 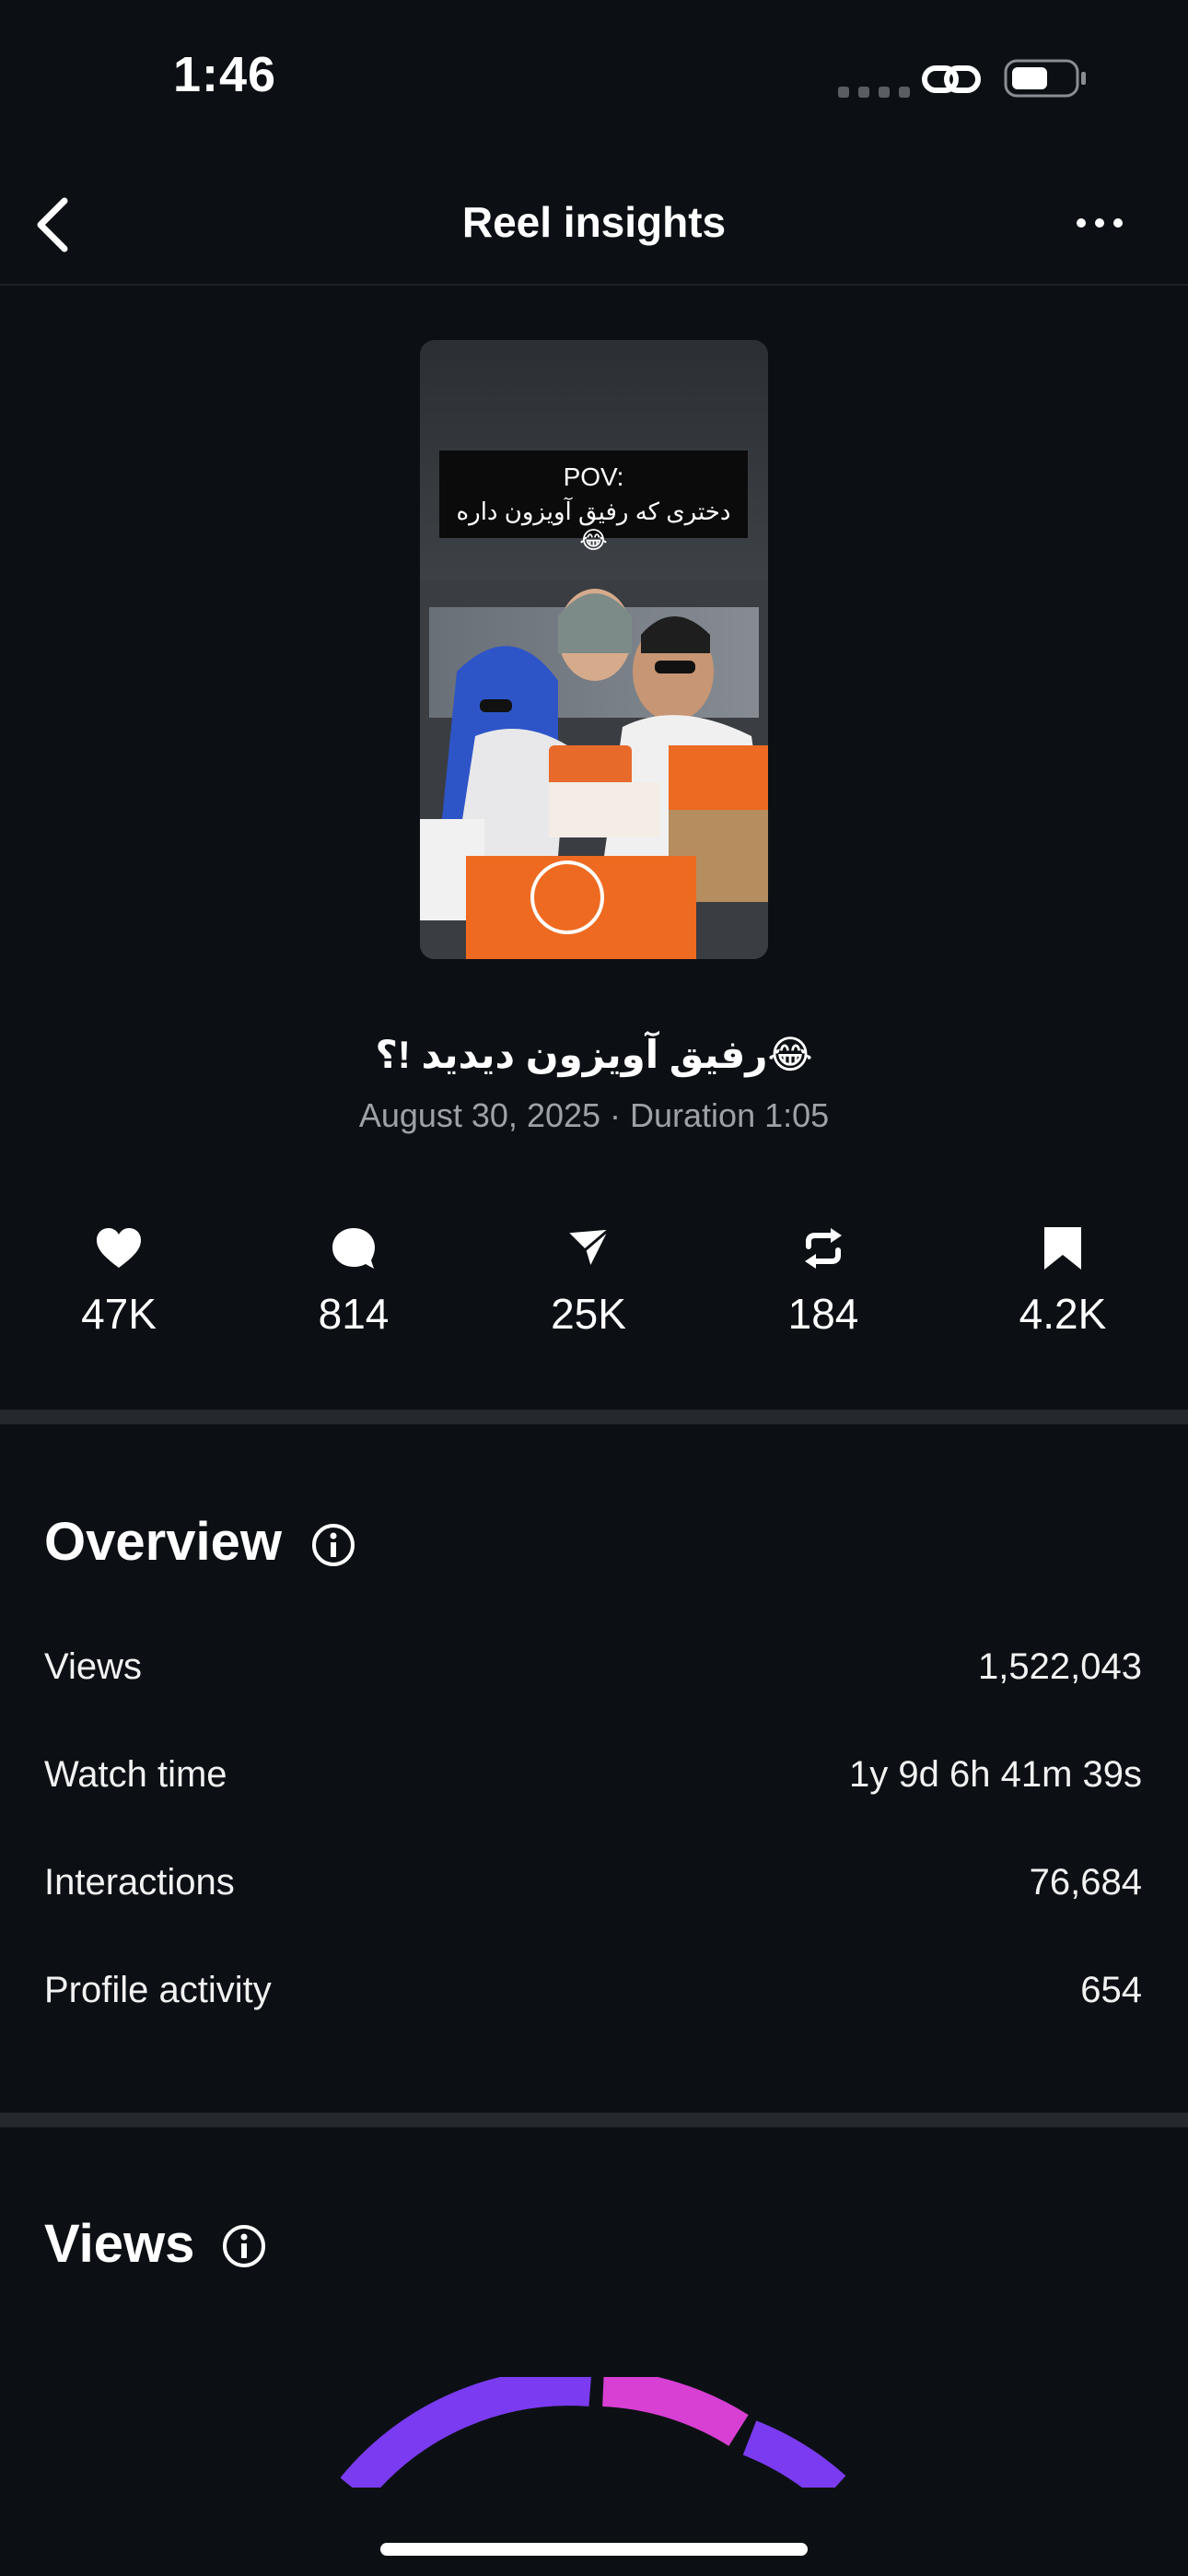 What do you see at coordinates (593, 477) in the screenshot?
I see `thumbnail-caption-line1: POV:` at bounding box center [593, 477].